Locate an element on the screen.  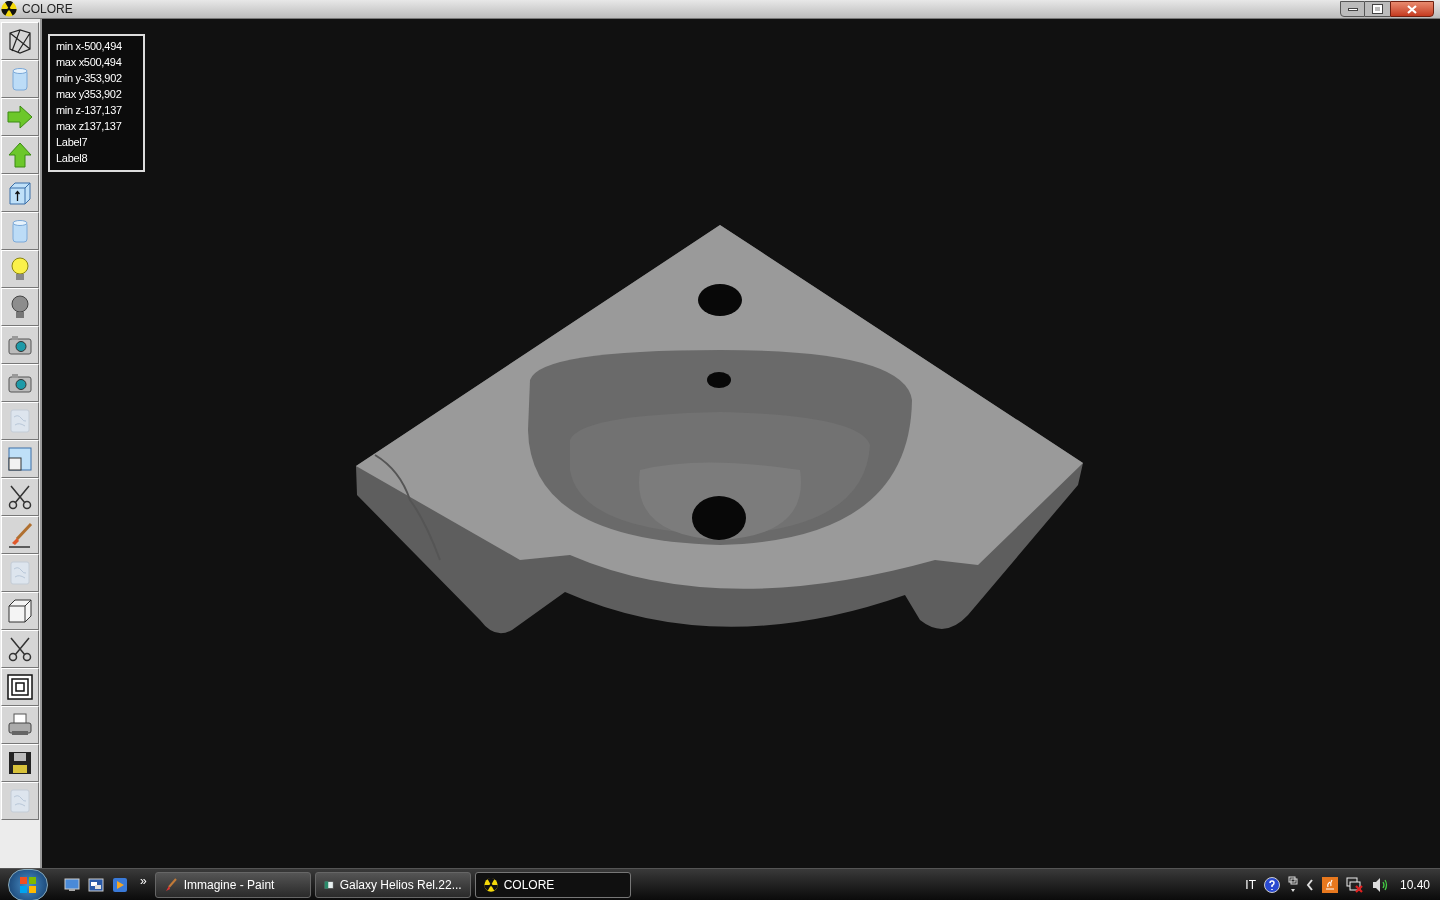
info-label: min x-500,494 is located at coordinates (89, 46).